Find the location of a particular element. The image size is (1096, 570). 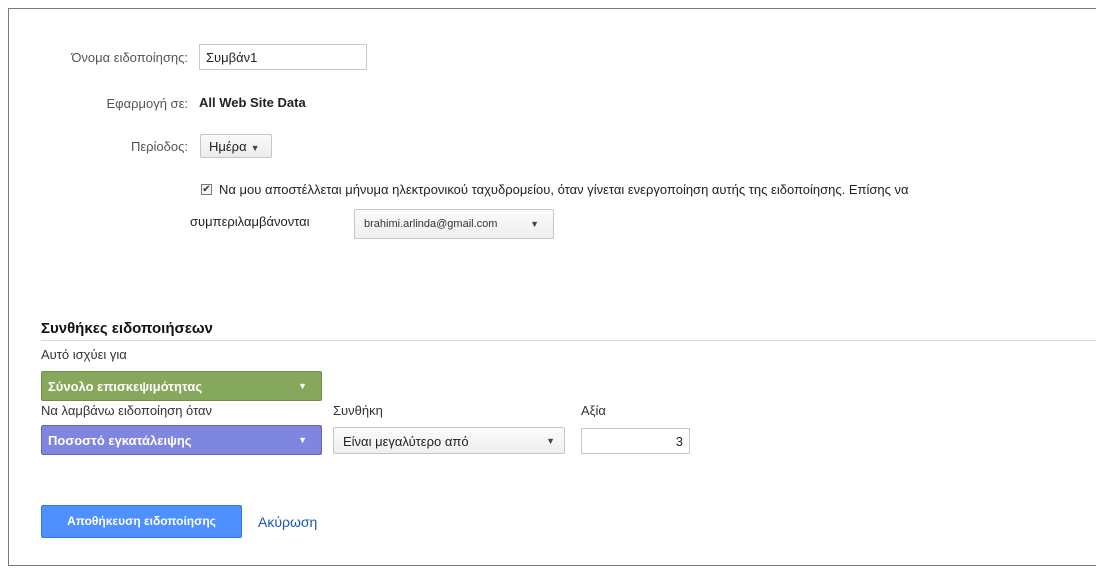

condition-dropdown: Είναι μεγαλύτερο από ▼ is located at coordinates (449, 440).